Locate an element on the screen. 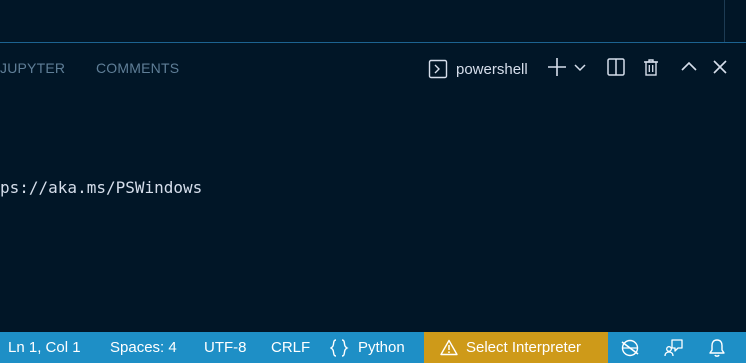 This screenshot has width=746, height=363. broadcast-icon is located at coordinates (630, 348).